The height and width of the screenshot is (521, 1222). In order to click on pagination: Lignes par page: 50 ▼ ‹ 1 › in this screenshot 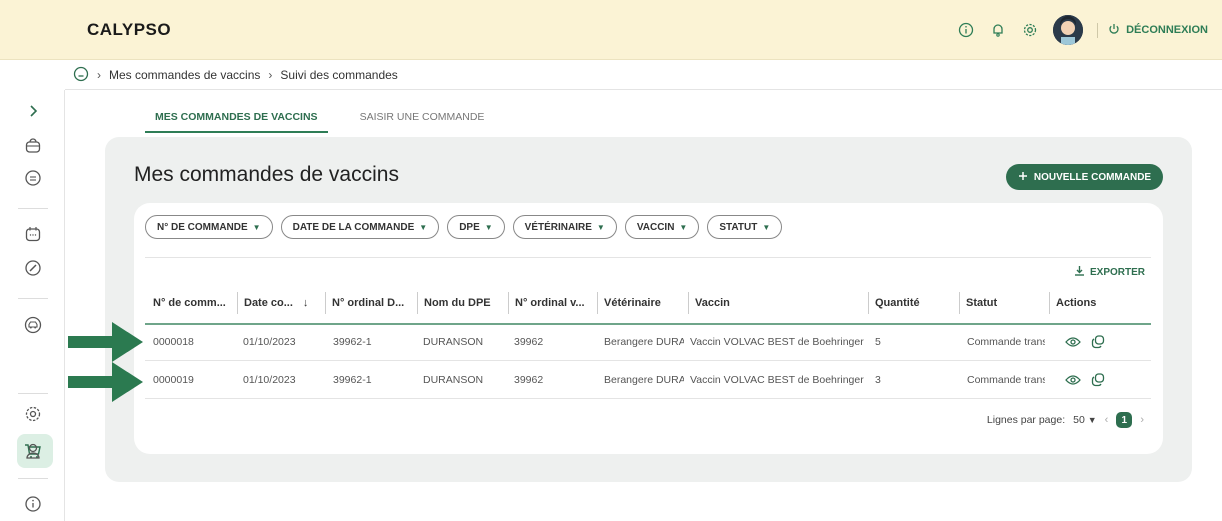, I will do `click(1065, 420)`.